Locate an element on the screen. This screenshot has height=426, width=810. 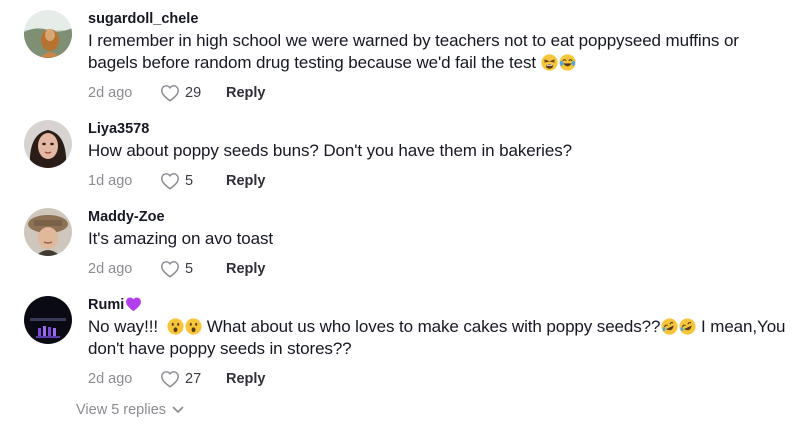
comment-text: It's amazing on avo toast is located at coordinates (181, 238).